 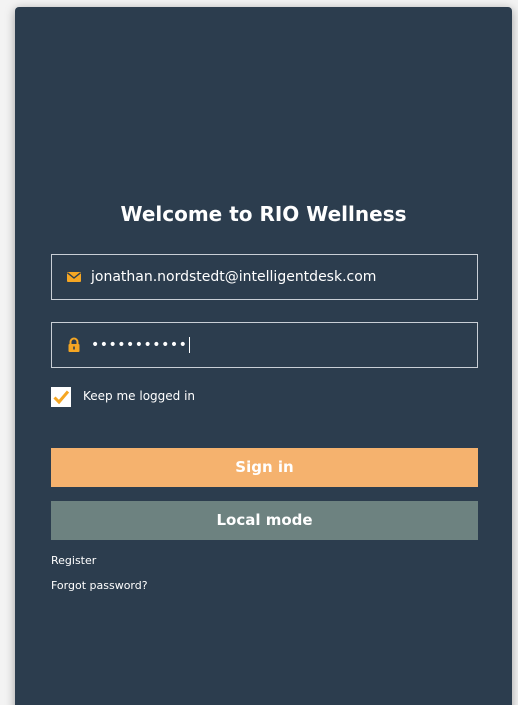 I want to click on password-field: •••••••••••, so click(x=264, y=345).